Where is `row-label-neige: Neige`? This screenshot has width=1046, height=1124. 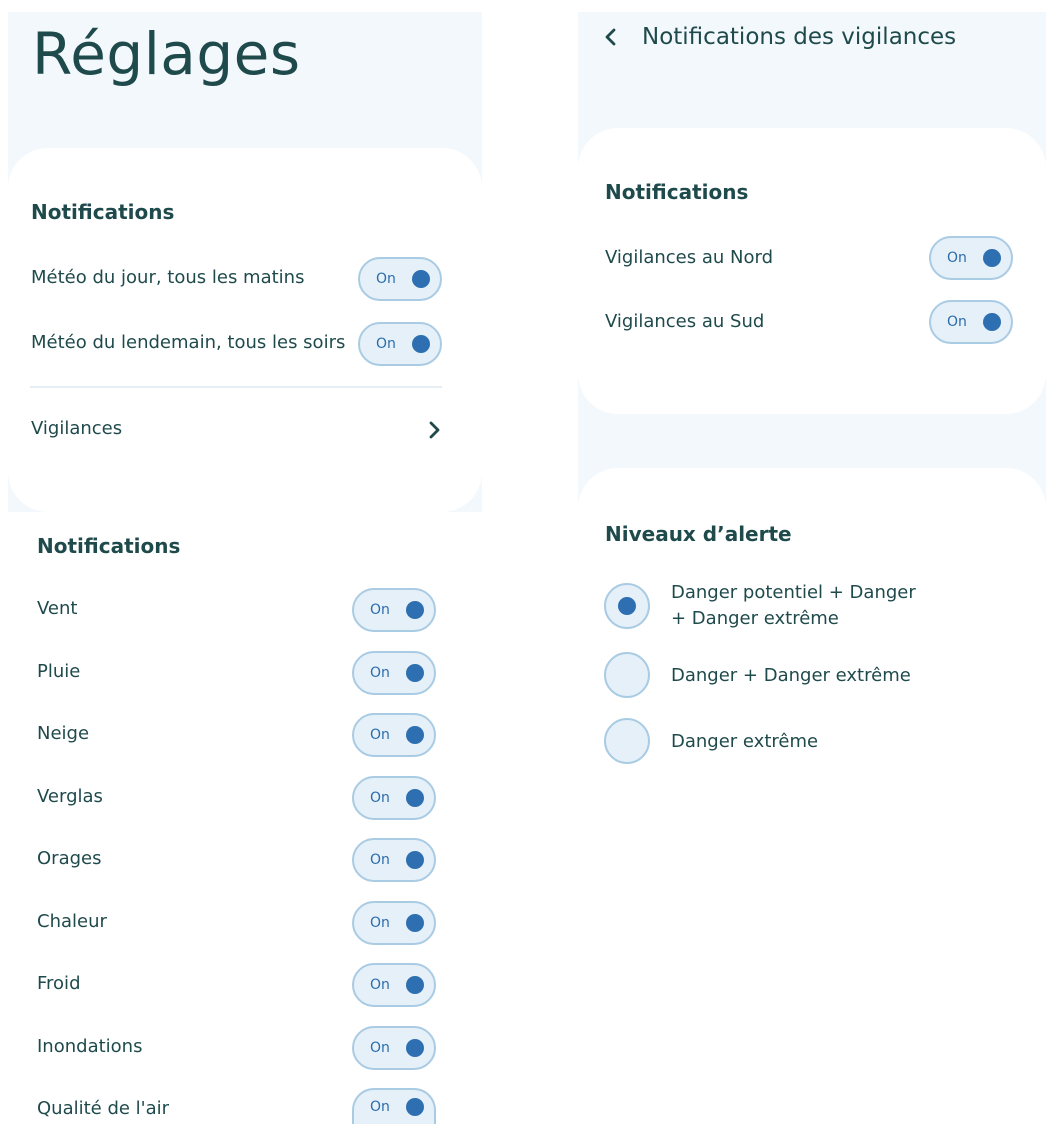 row-label-neige: Neige is located at coordinates (63, 733).